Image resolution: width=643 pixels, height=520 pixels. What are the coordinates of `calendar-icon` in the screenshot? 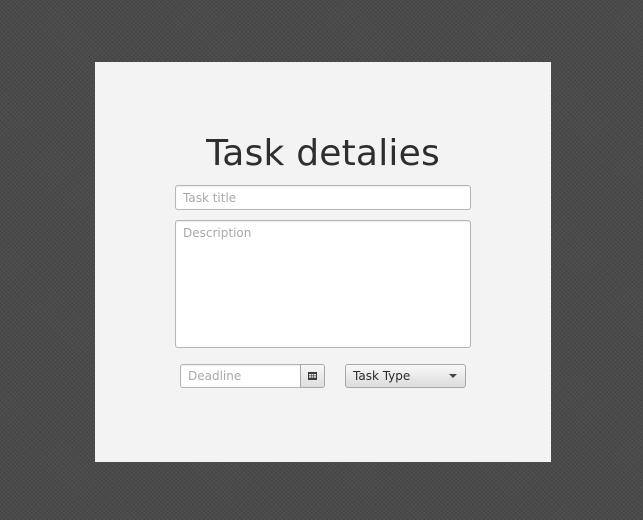 It's located at (312, 376).